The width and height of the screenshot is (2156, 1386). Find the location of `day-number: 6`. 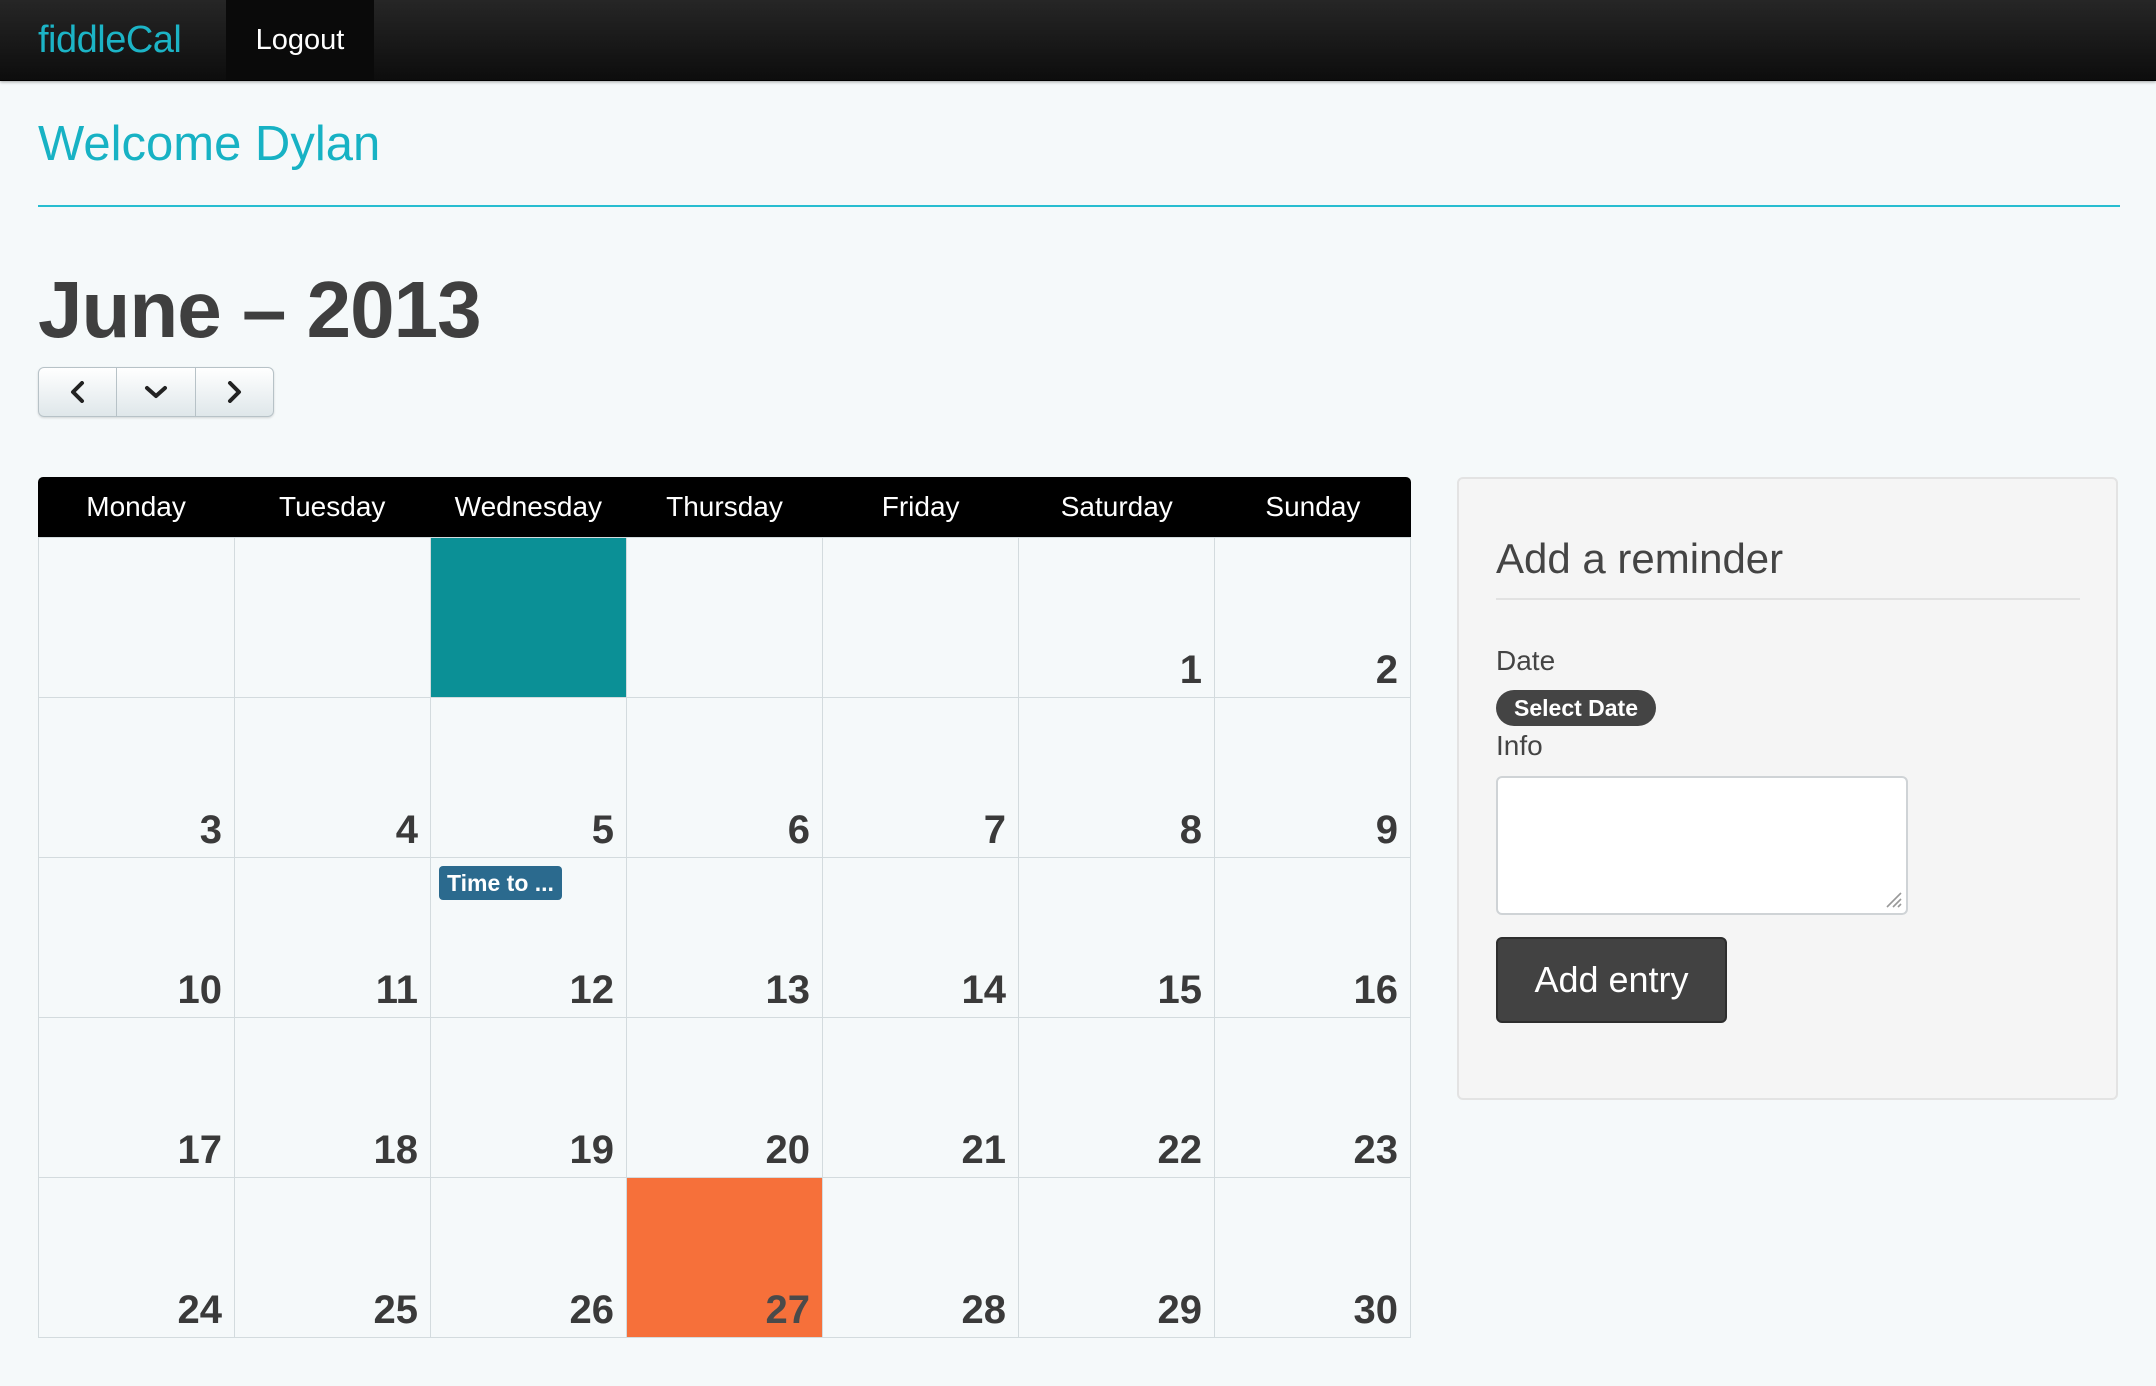

day-number: 6 is located at coordinates (798, 830).